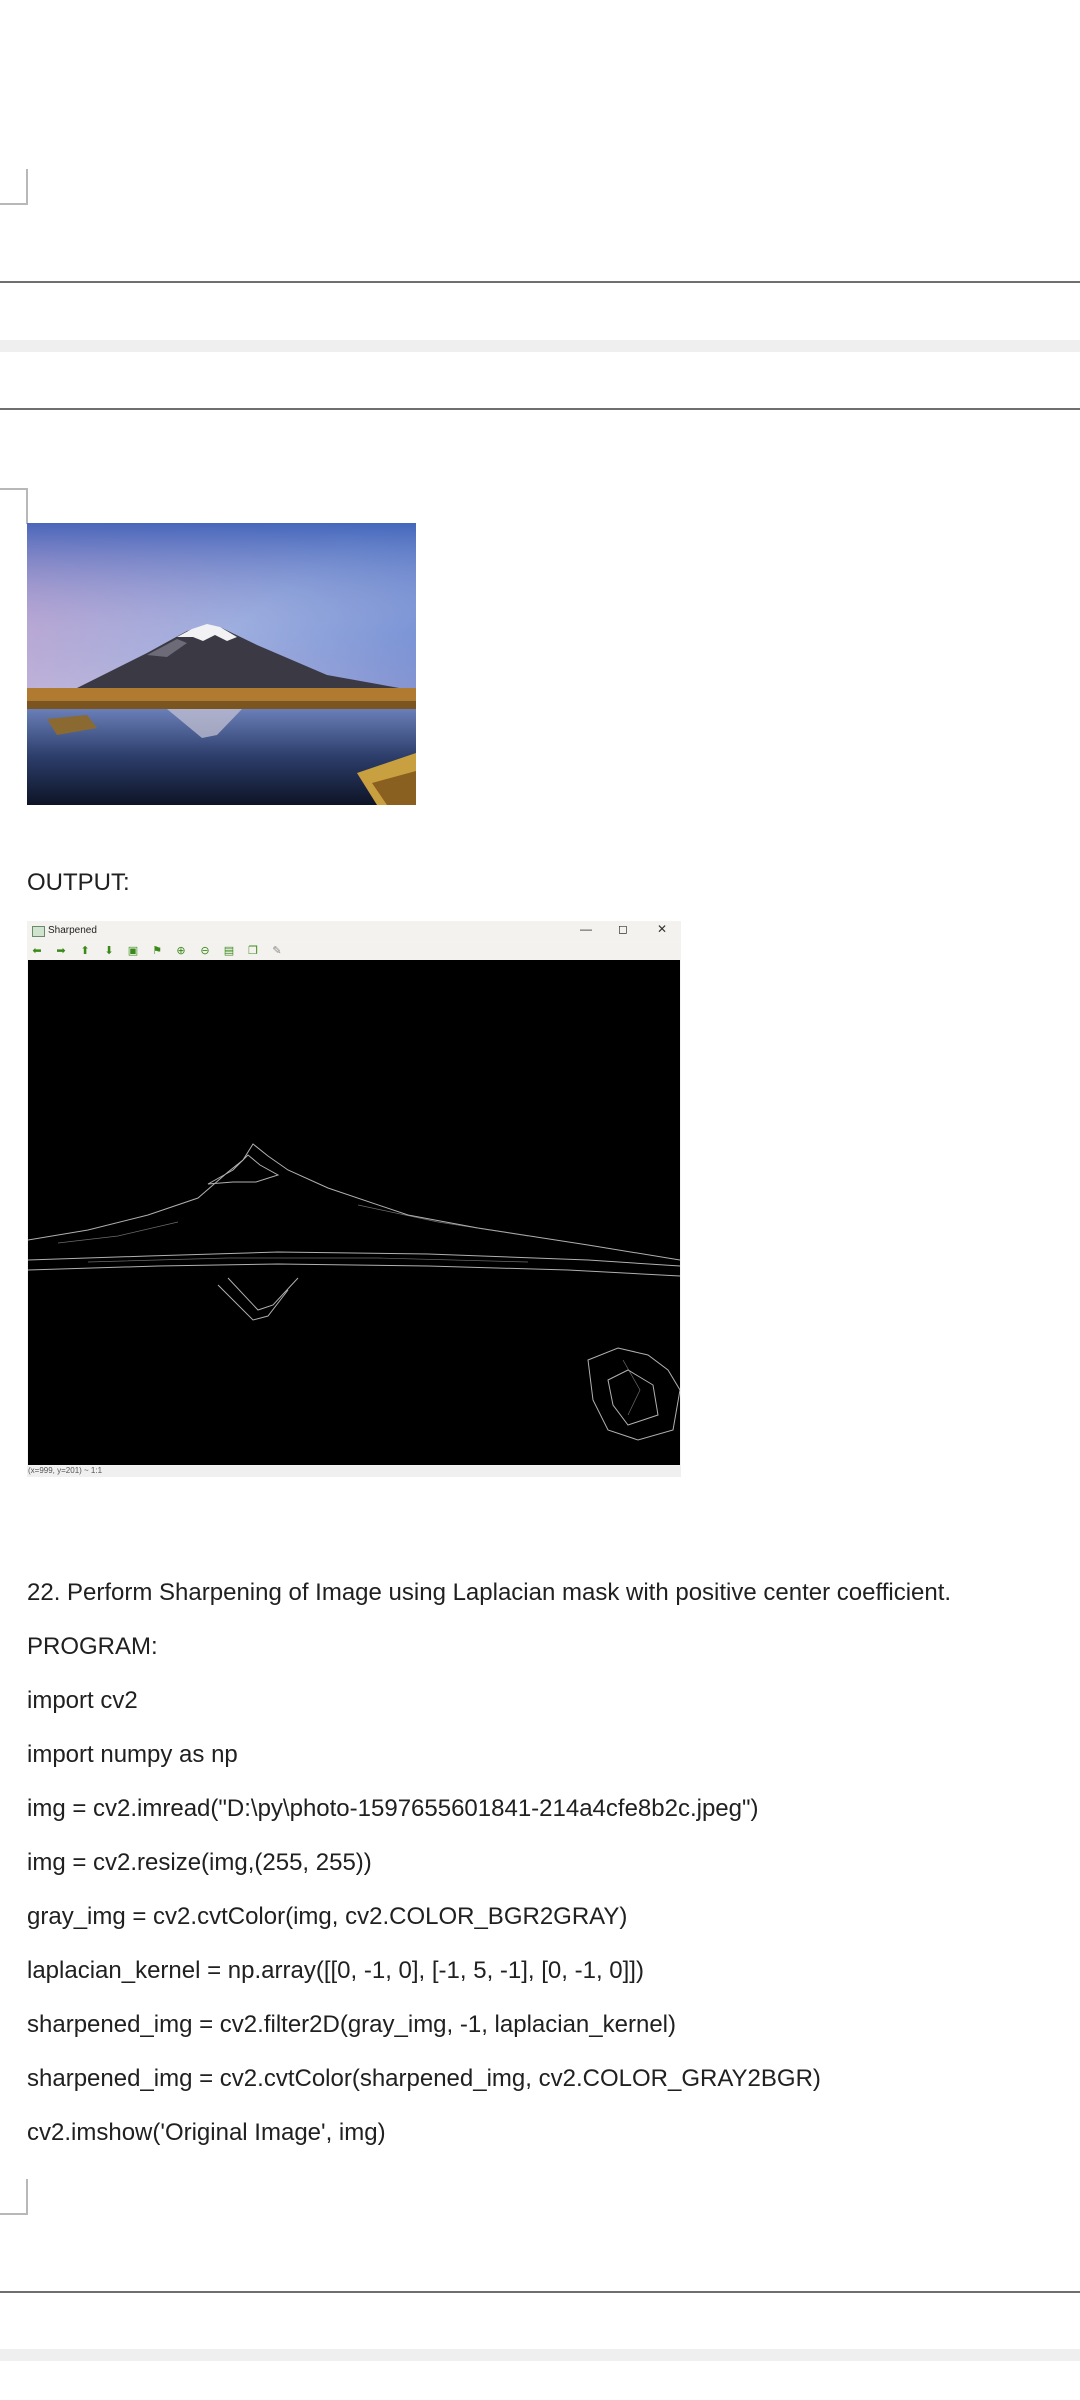 The height and width of the screenshot is (2400, 1080). Describe the element at coordinates (205, 951) in the screenshot. I see `zoom-out-icon: ⊖` at that location.